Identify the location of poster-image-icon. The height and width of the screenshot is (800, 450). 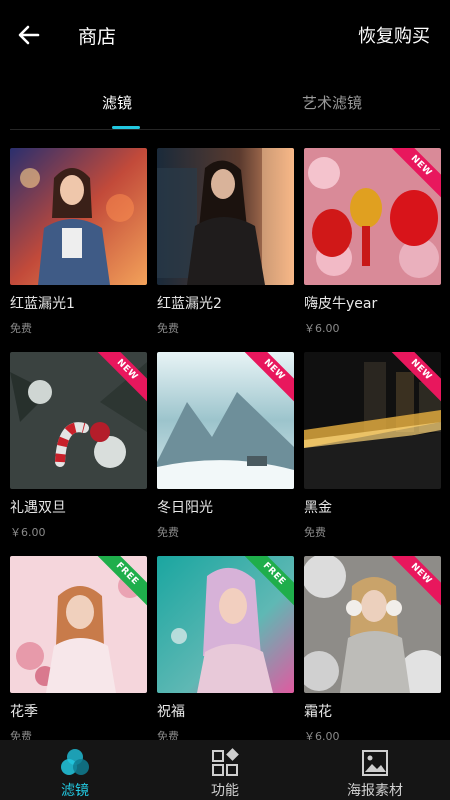
(375, 763).